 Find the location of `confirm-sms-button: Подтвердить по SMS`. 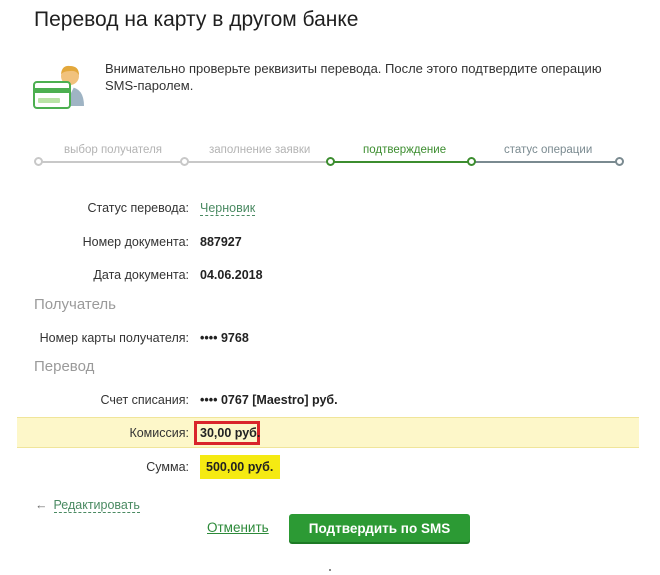

confirm-sms-button: Подтвердить по SMS is located at coordinates (379, 528).